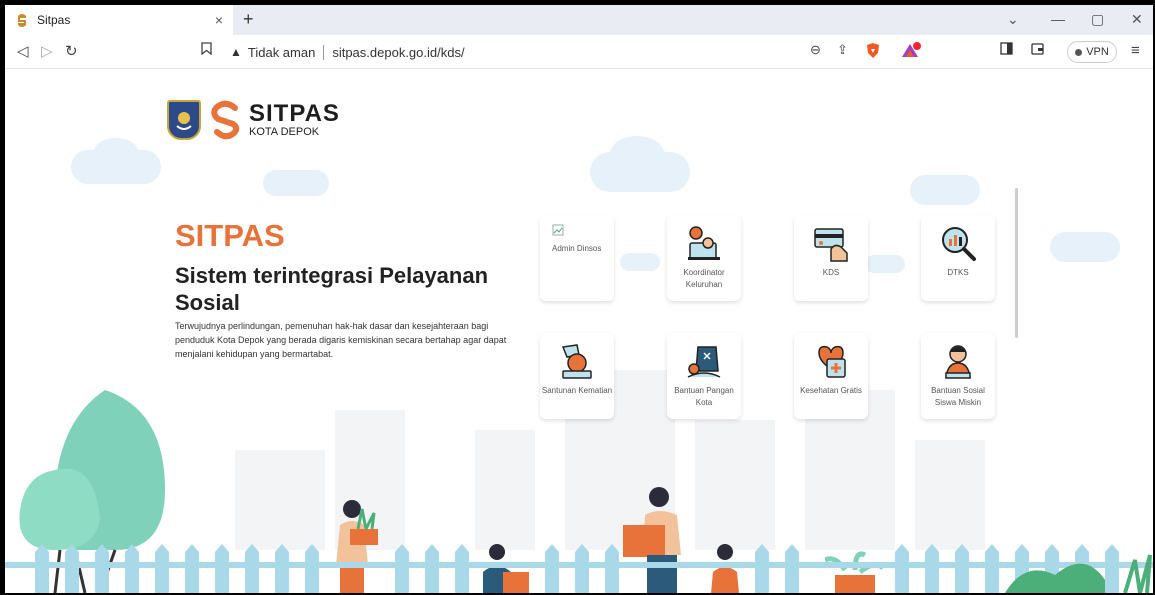  Describe the element at coordinates (577, 361) in the screenshot. I see `donation-box-icon` at that location.